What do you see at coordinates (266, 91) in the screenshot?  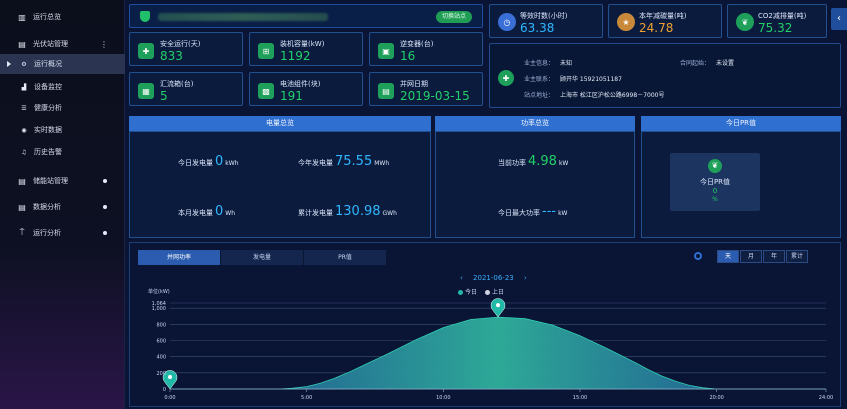 I see `panel-icon: ▩` at bounding box center [266, 91].